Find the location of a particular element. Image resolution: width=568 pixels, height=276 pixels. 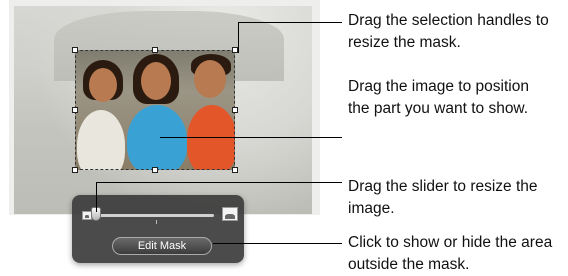

edit-mask-hud: Edit Mask is located at coordinates (158, 229).